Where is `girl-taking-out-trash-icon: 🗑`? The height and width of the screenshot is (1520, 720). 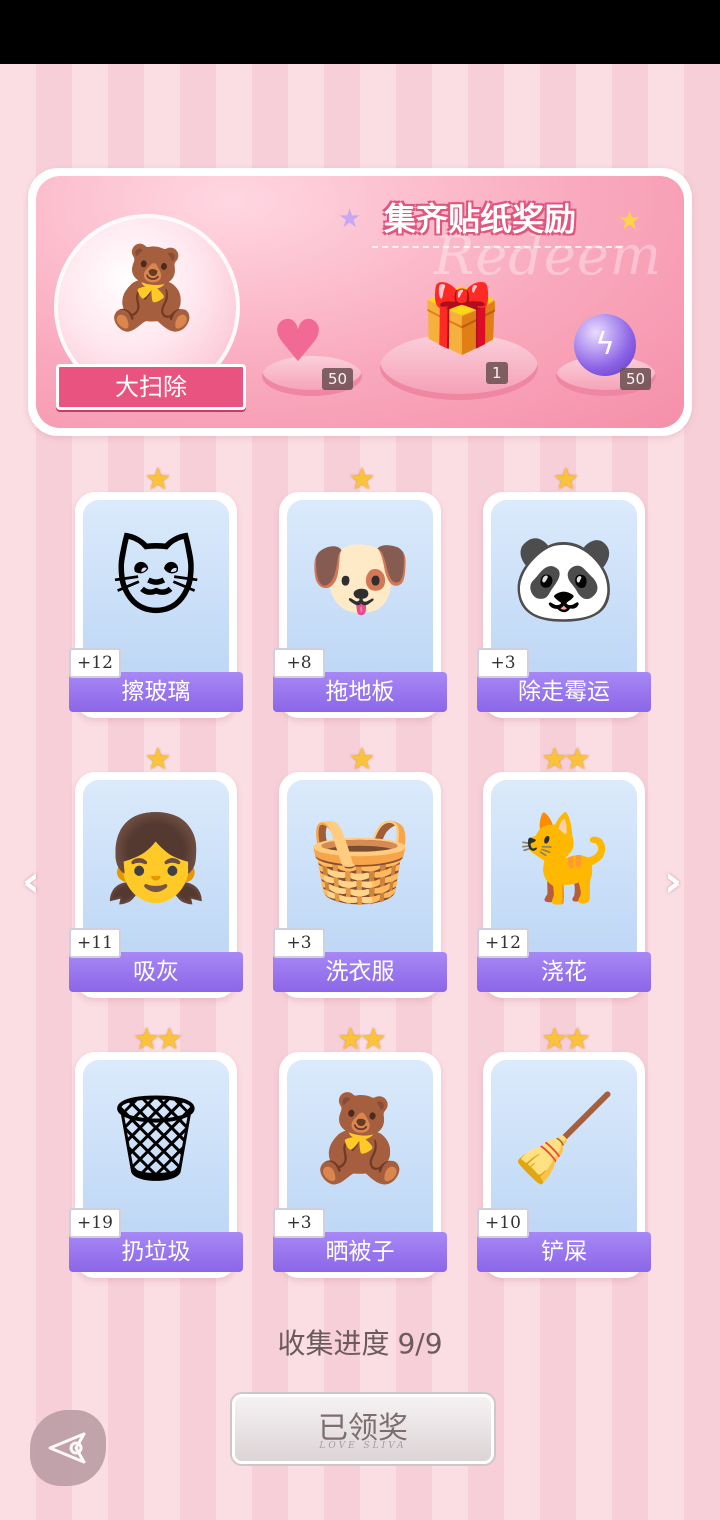 girl-taking-out-trash-icon: 🗑 is located at coordinates (156, 1138).